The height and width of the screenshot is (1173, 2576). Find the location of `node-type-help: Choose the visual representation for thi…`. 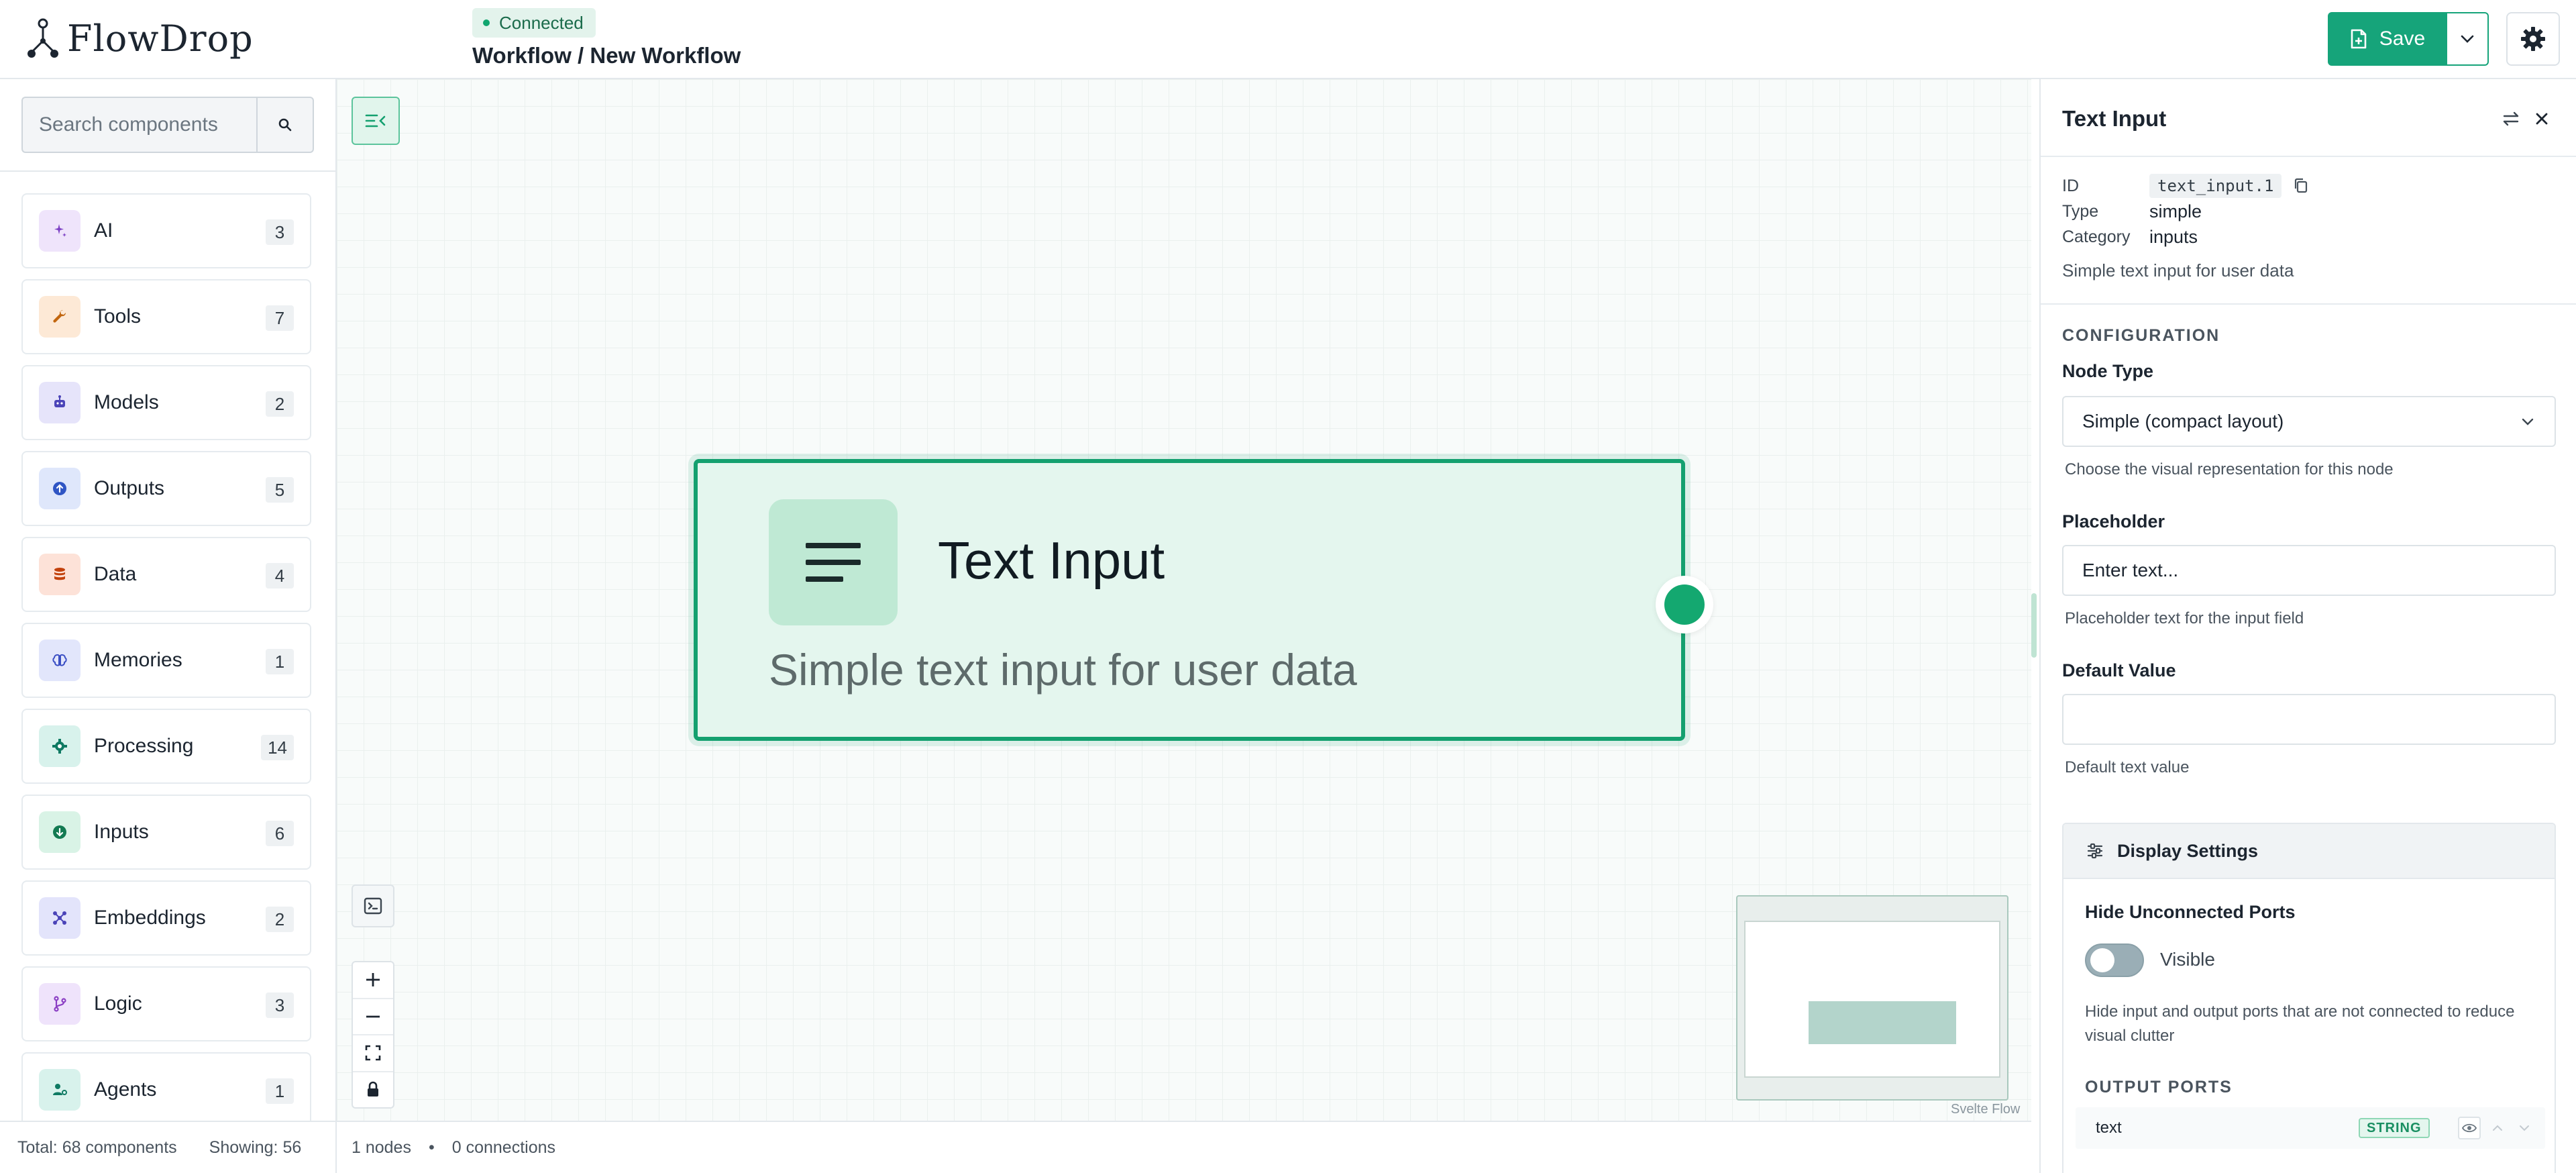

node-type-help: Choose the visual representation for thi… is located at coordinates (2229, 469).